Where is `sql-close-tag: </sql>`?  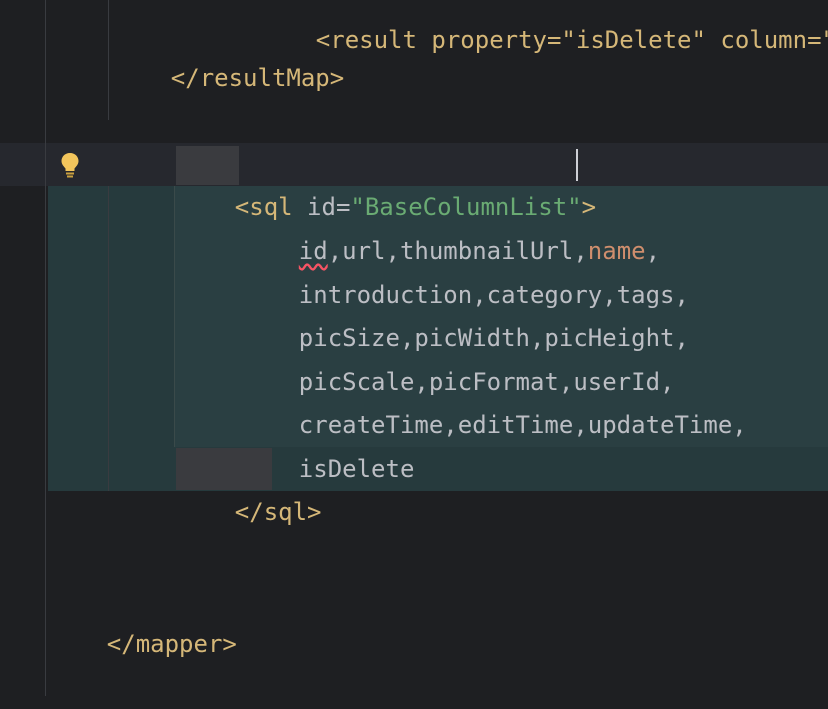 sql-close-tag: </sql> is located at coordinates (278, 512).